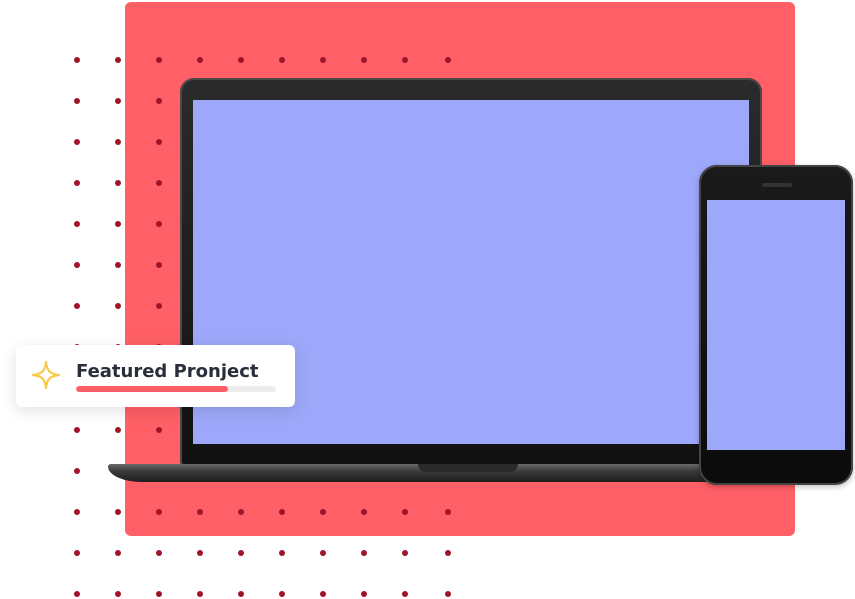 The height and width of the screenshot is (599, 855). I want to click on laptop-notch, so click(468, 468).